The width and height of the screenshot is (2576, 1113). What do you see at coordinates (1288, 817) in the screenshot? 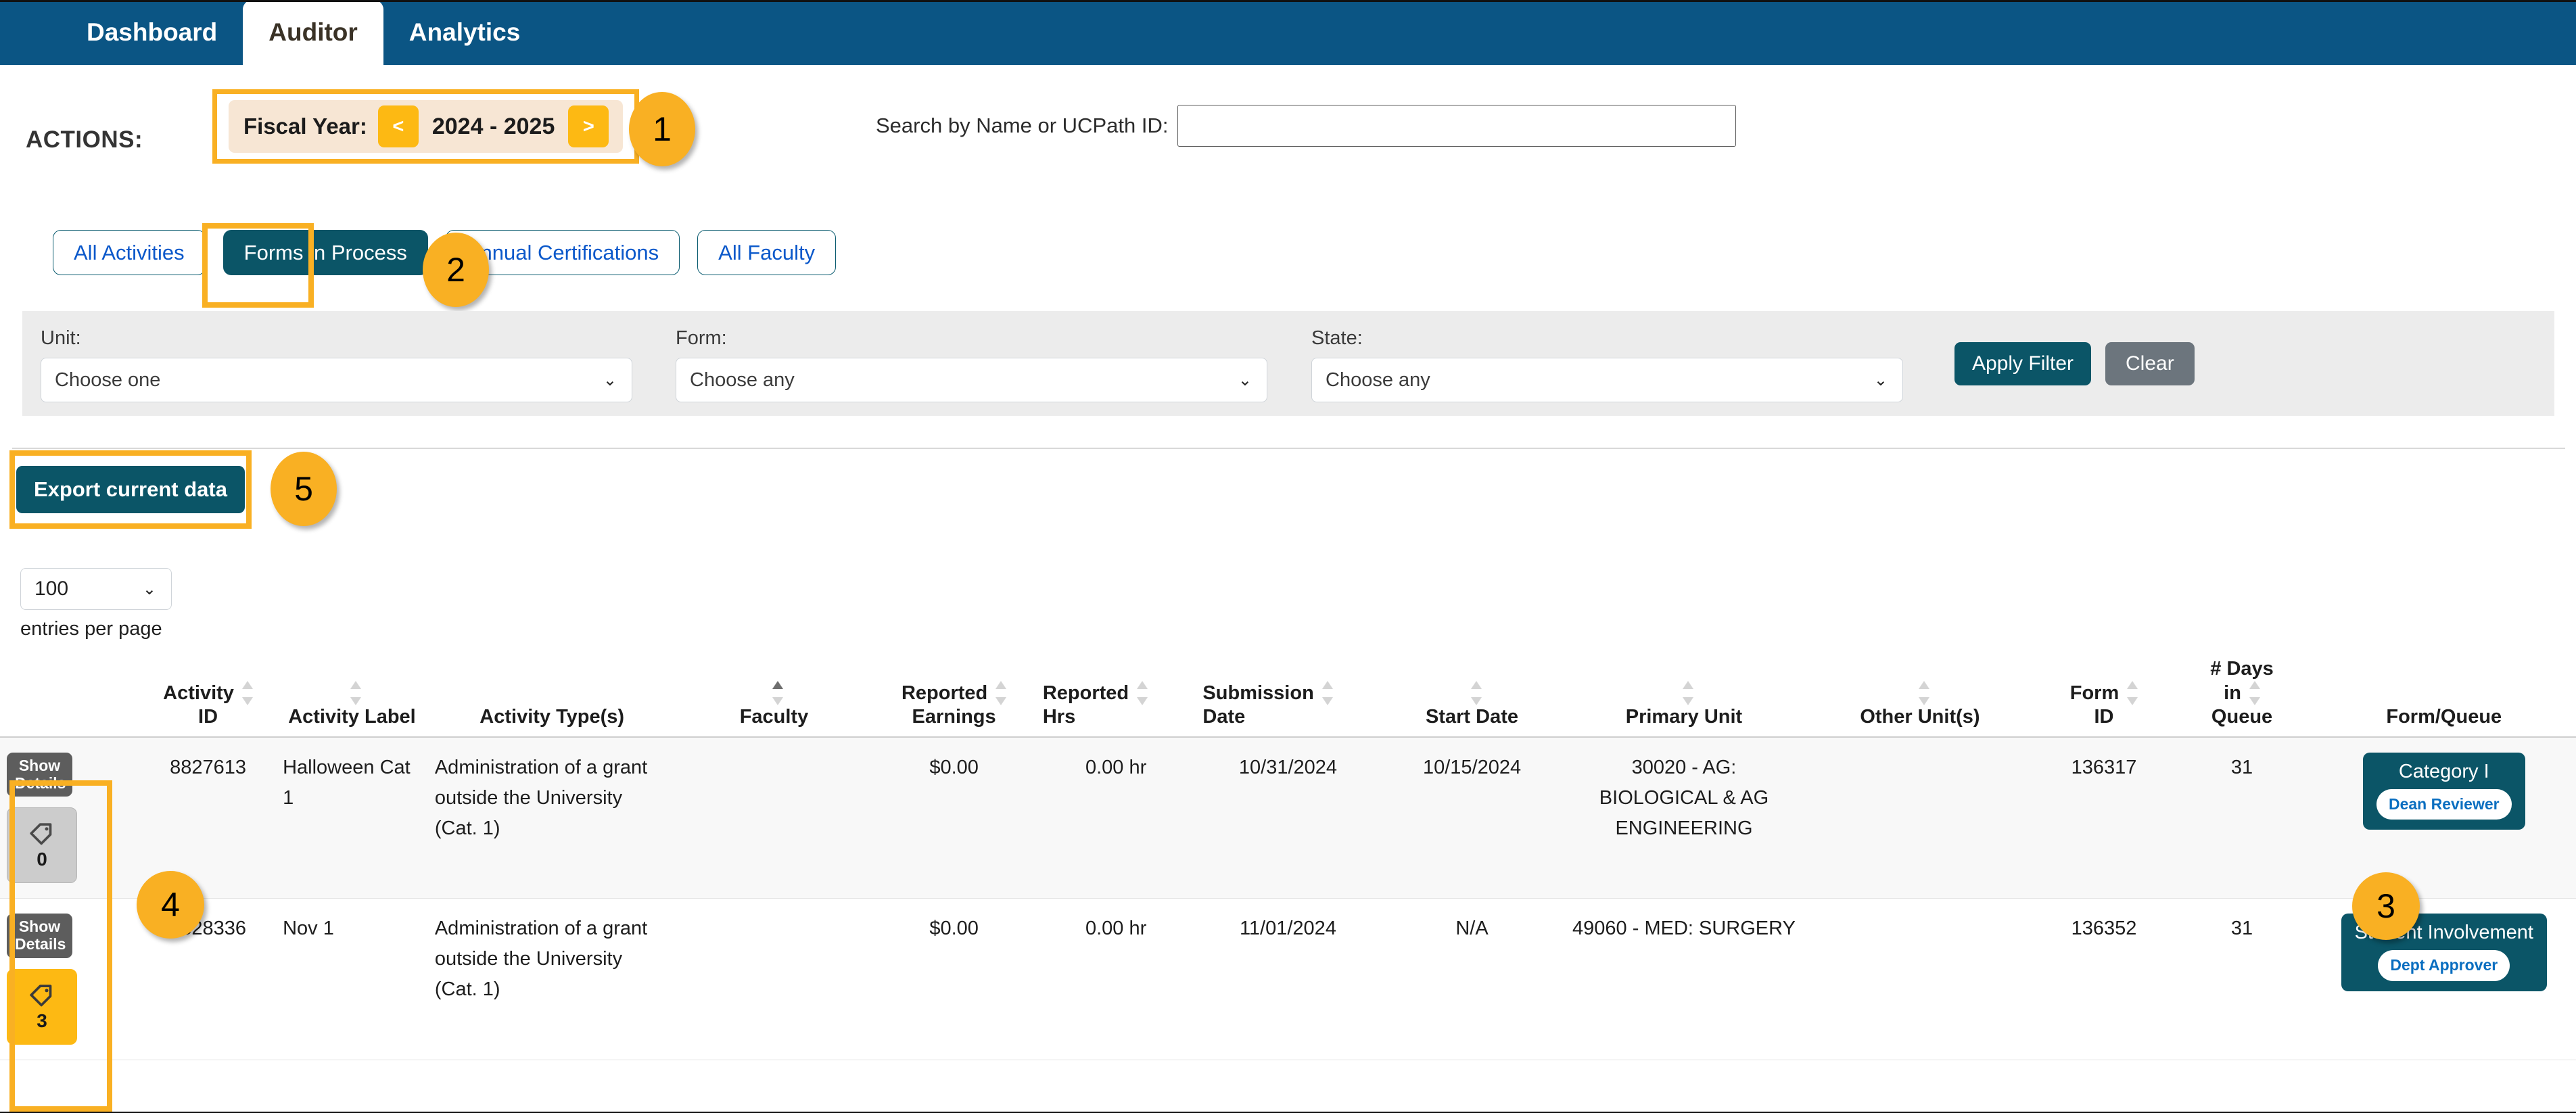
I see `cell-submission-date: 10/31/2024` at bounding box center [1288, 817].